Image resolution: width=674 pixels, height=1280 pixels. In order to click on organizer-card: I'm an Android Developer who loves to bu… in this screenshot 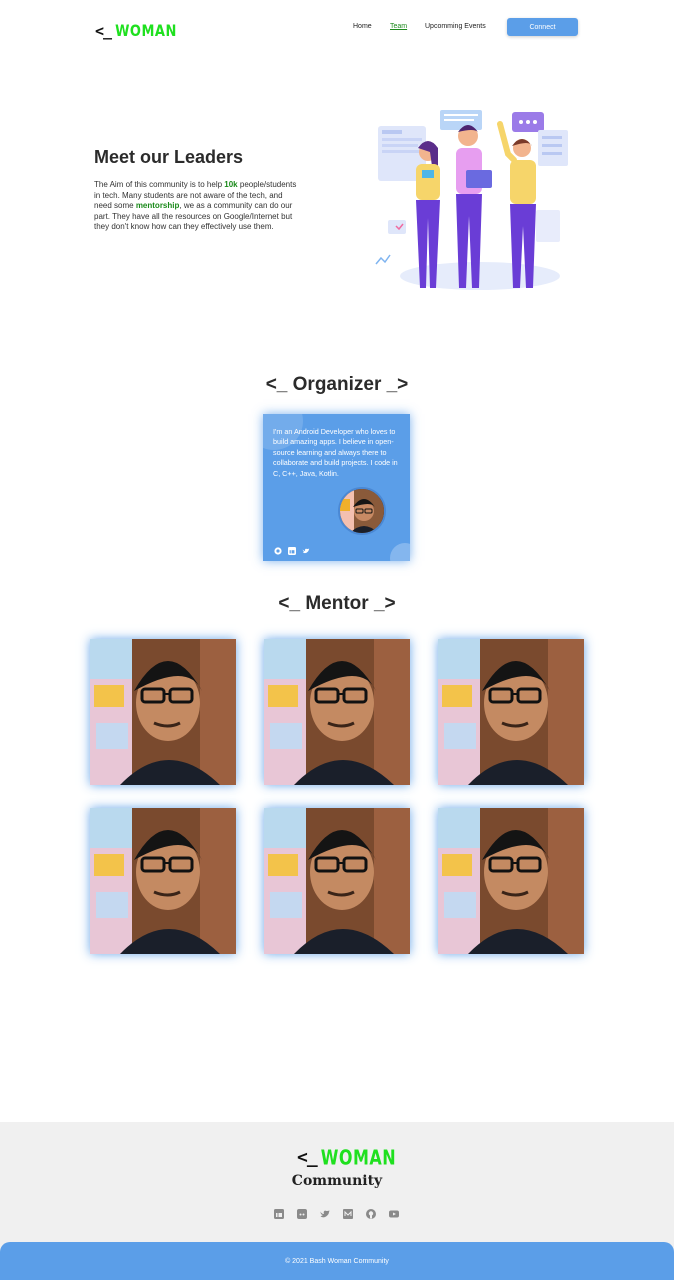, I will do `click(336, 487)`.